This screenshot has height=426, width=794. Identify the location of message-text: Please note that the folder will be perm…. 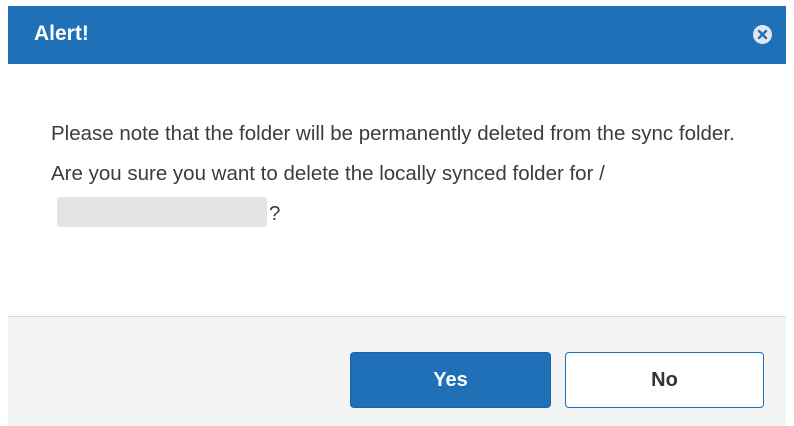
(393, 153).